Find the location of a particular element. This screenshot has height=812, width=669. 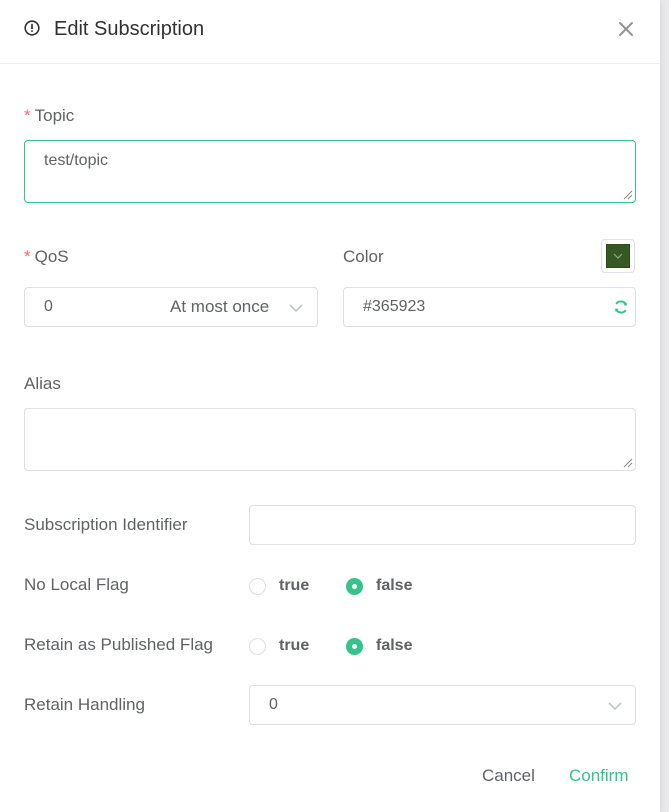

color-picker-button is located at coordinates (618, 256).